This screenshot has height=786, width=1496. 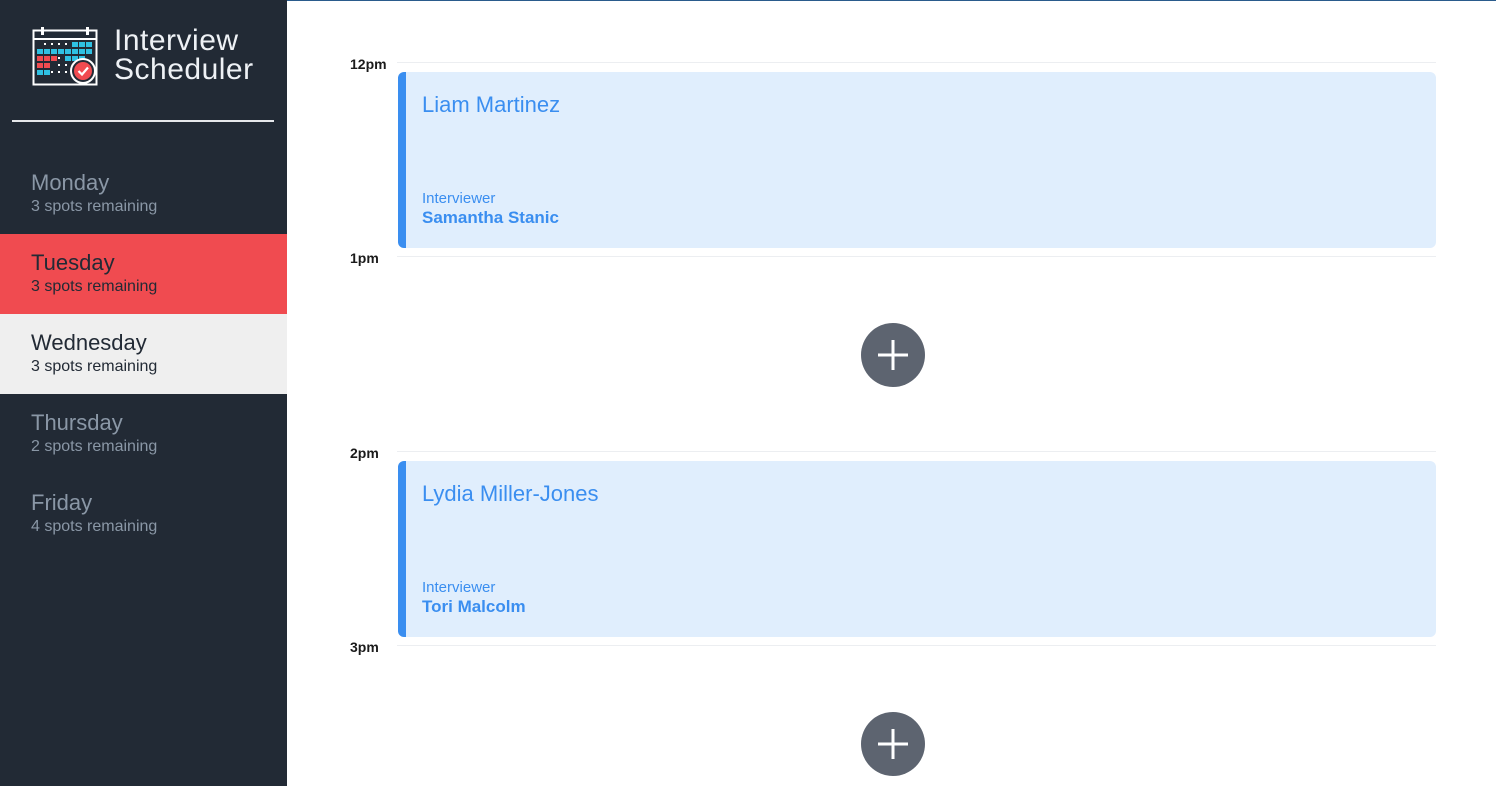 I want to click on app-title-line1: Interview, so click(x=176, y=40).